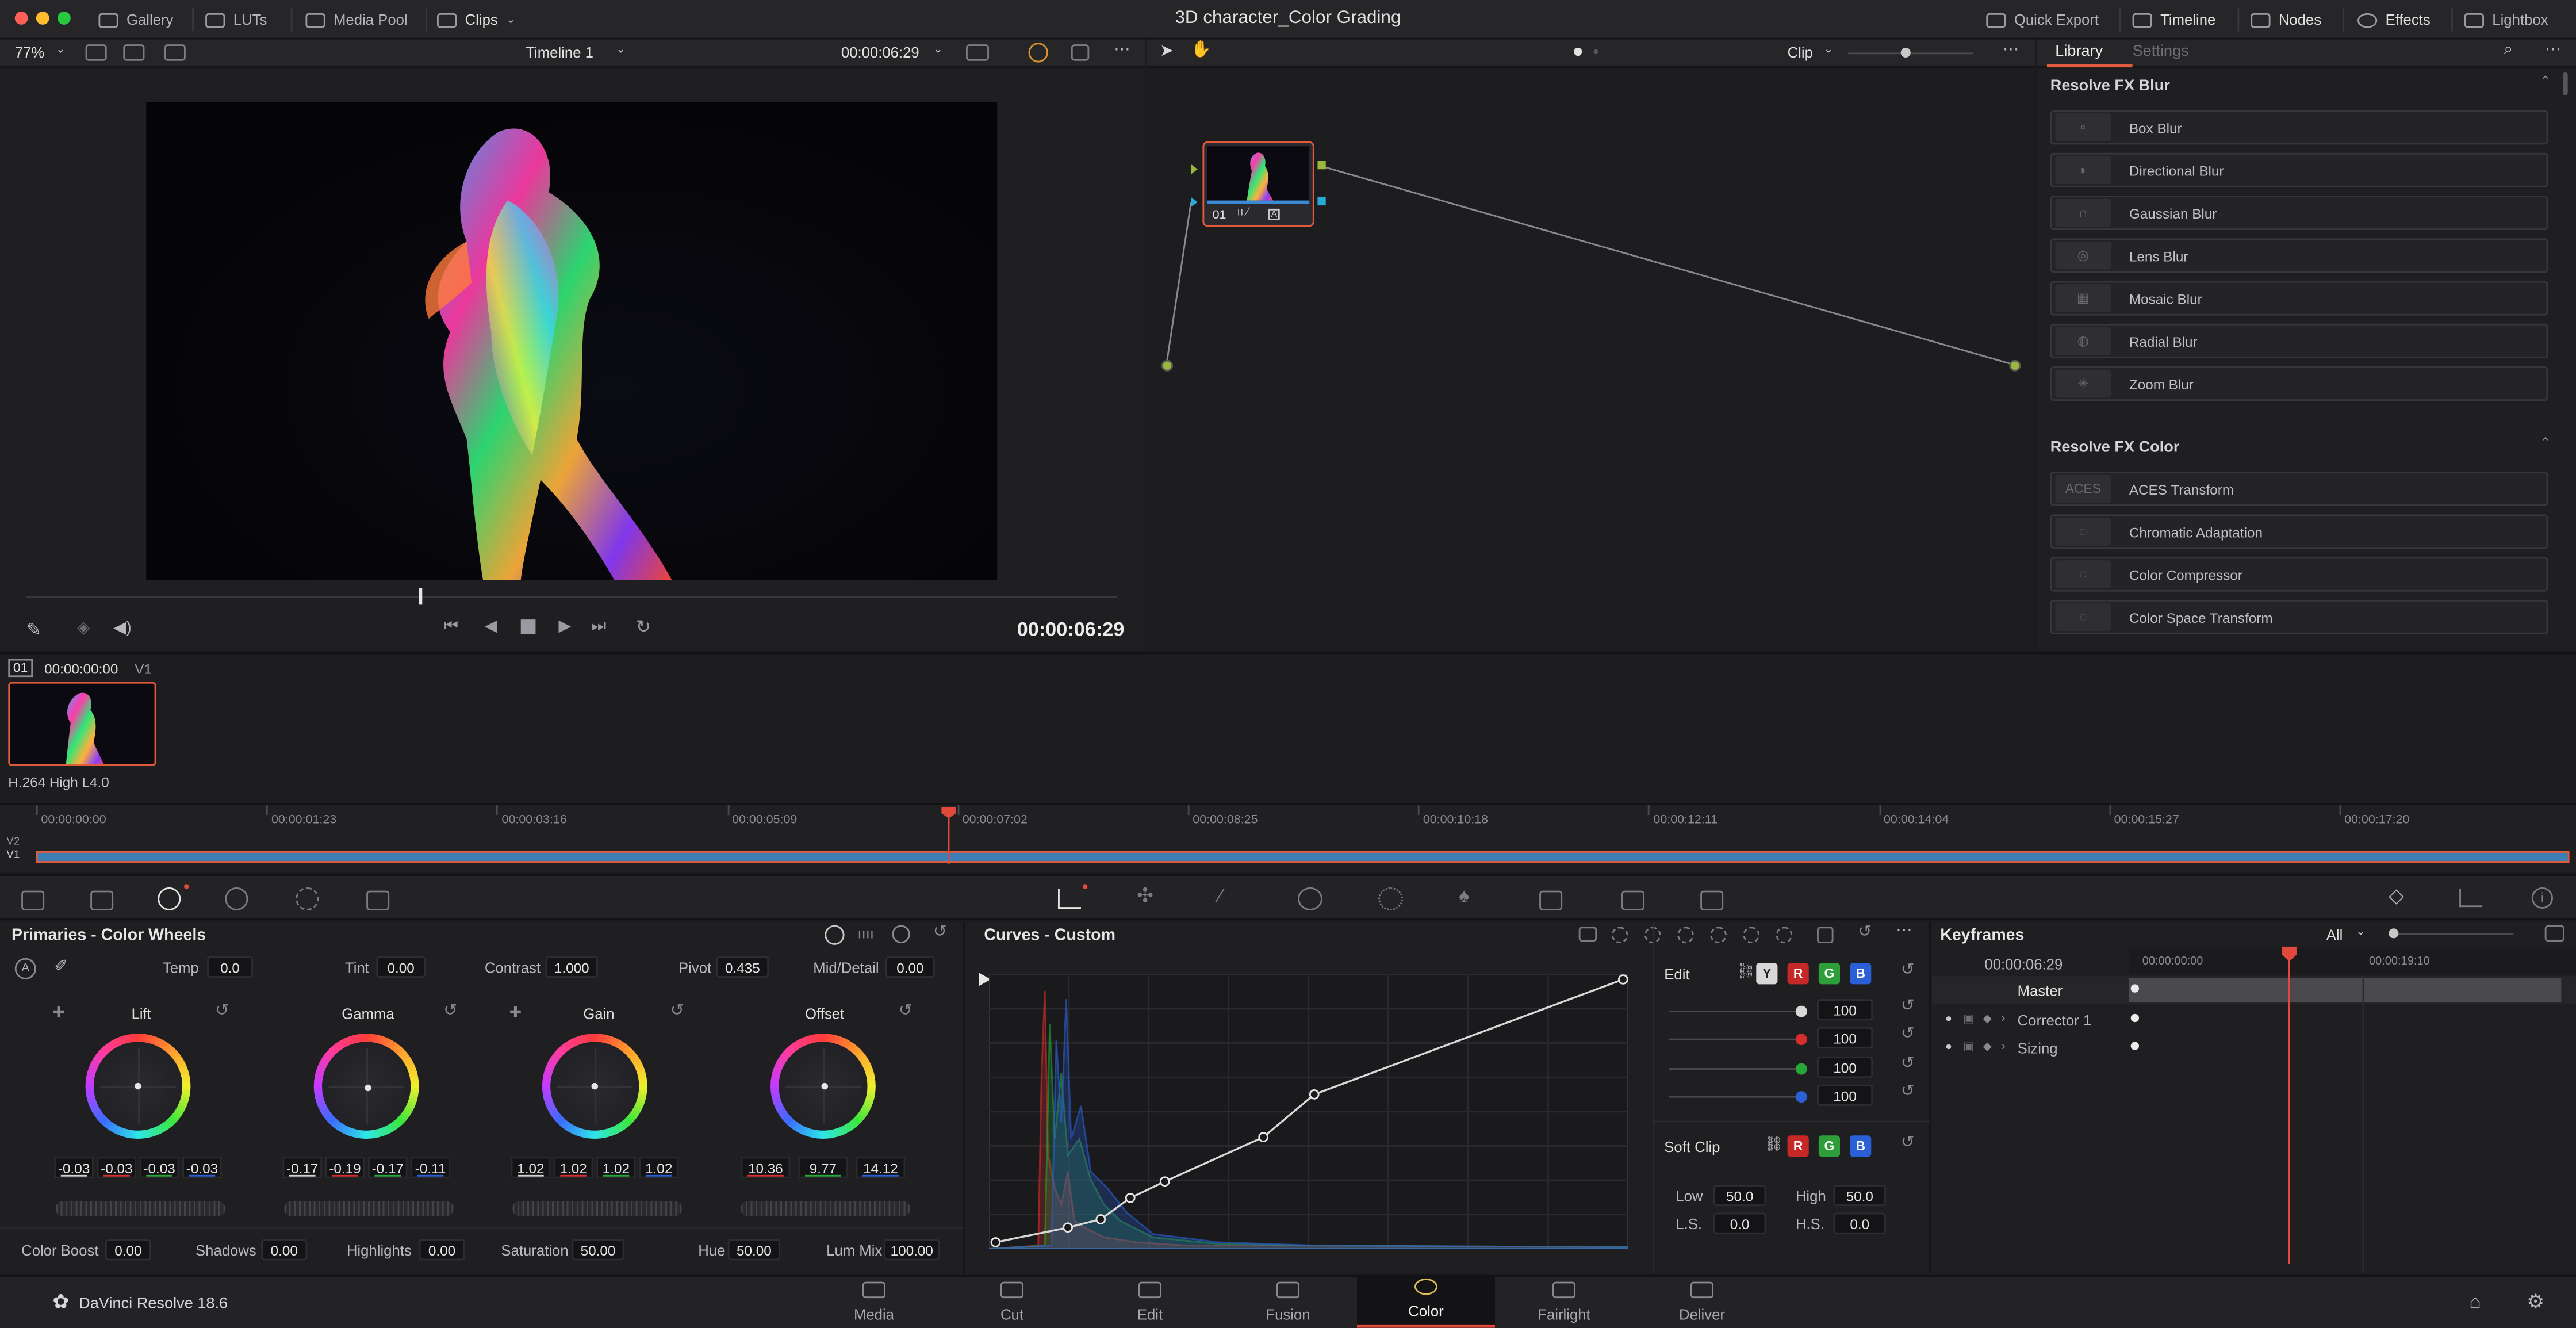 The height and width of the screenshot is (1328, 2576). What do you see at coordinates (2299, 574) in the screenshot?
I see `effect-color-compressor: ◌ Color Compressor` at bounding box center [2299, 574].